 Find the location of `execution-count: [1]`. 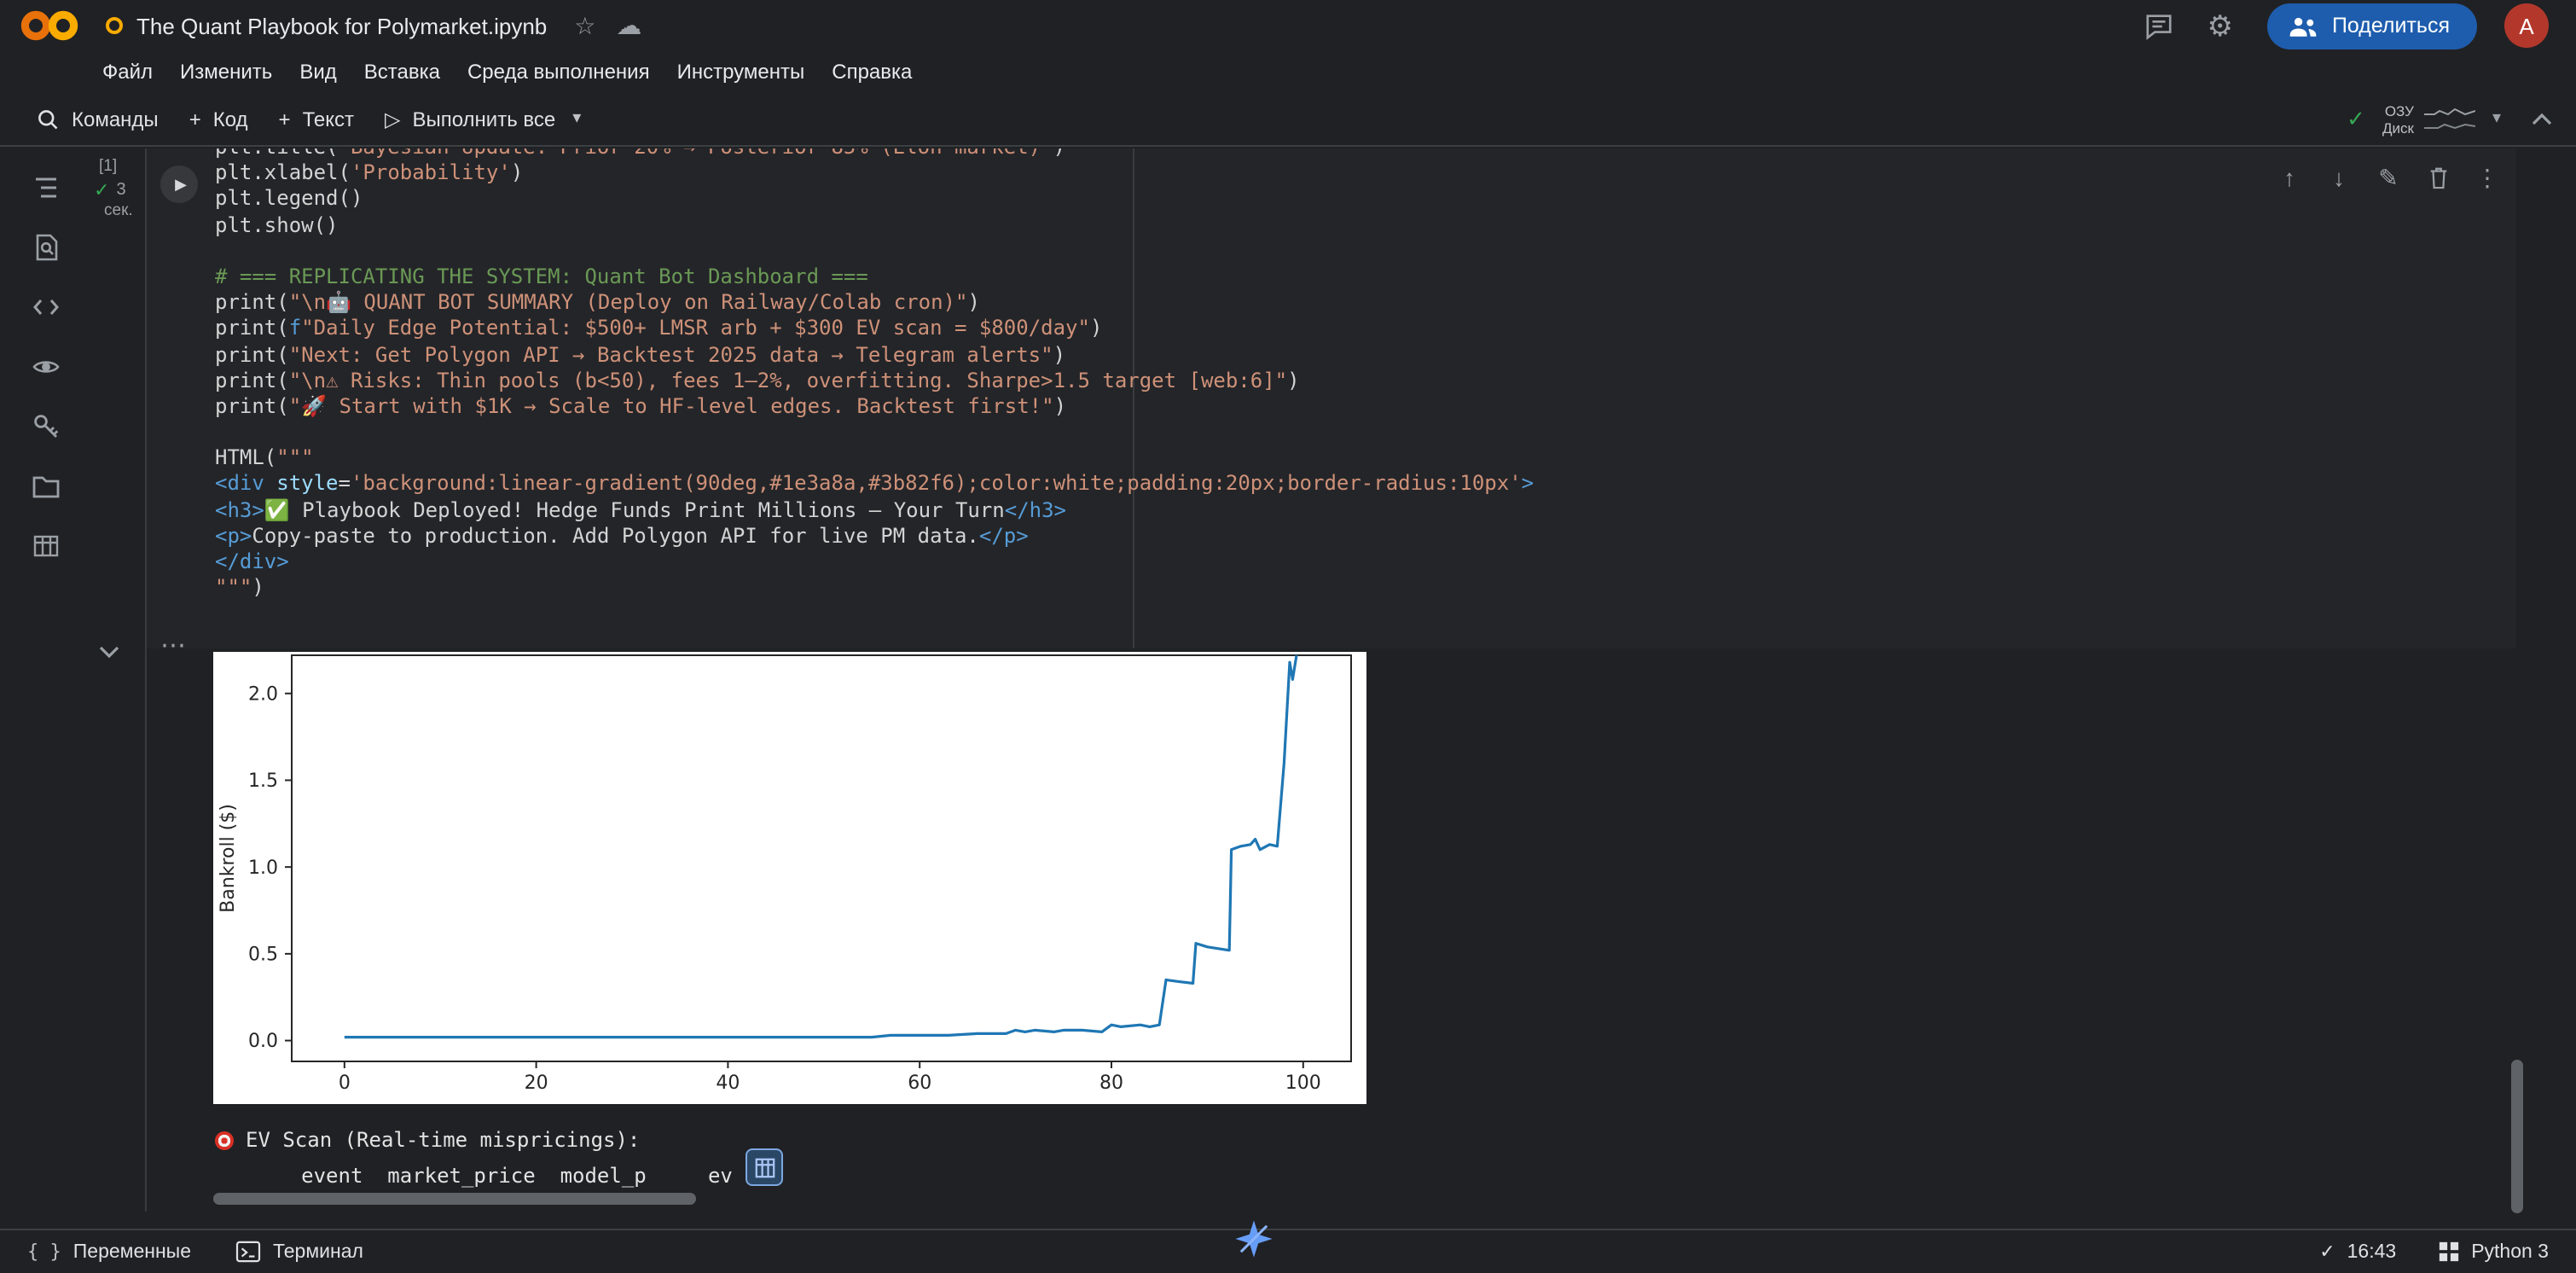

execution-count: [1] is located at coordinates (108, 166).